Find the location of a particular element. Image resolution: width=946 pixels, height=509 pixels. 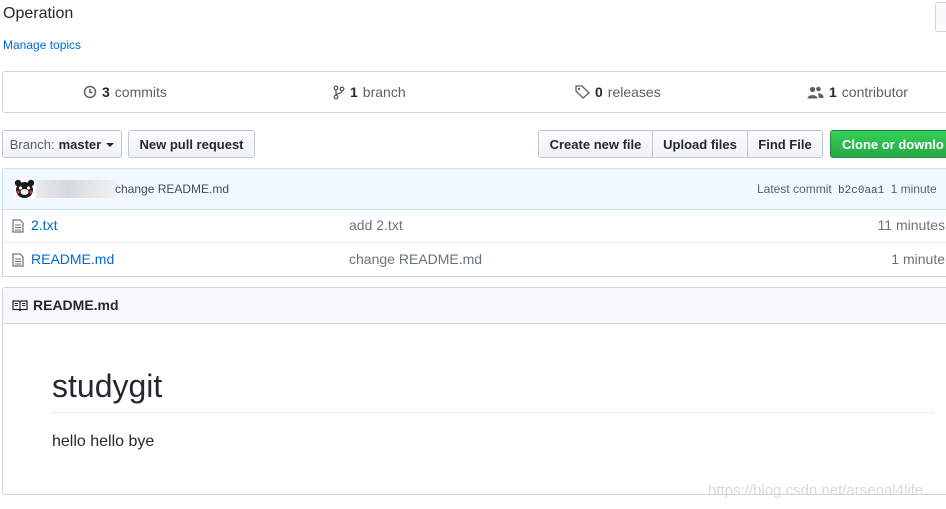

upload-files-button: Upload files is located at coordinates (700, 144).